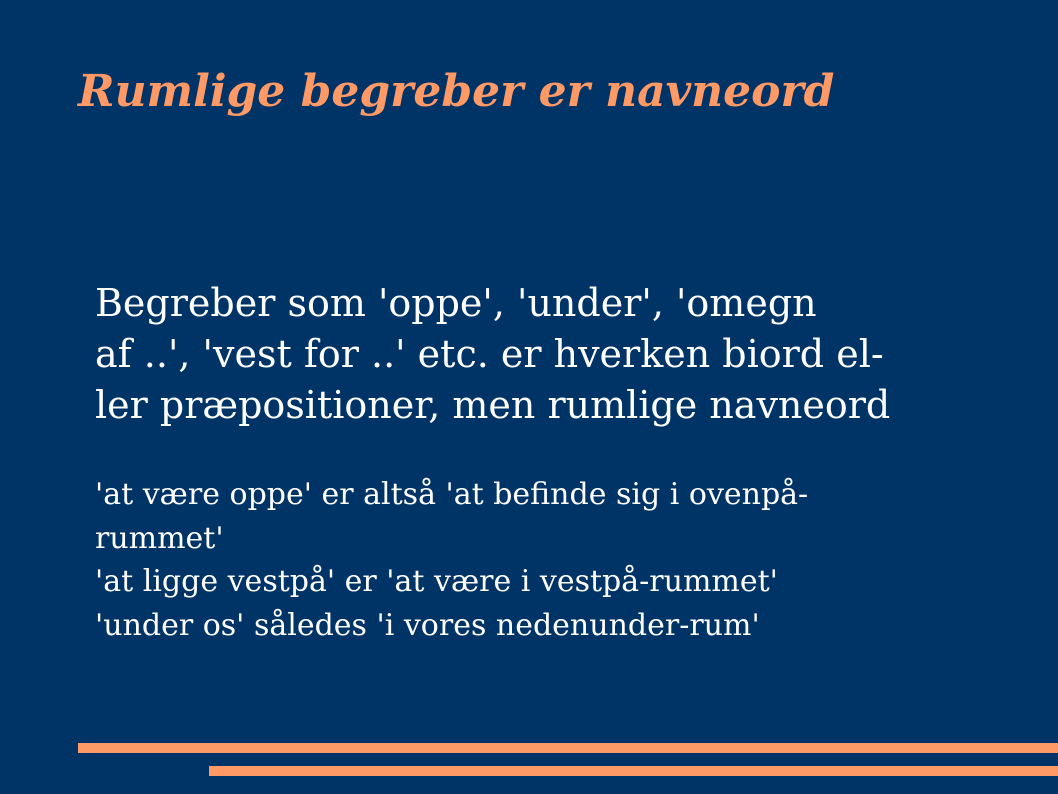 Image resolution: width=1058 pixels, height=794 pixels. I want to click on paragraph-main-line: ler præpositioner, men rumlige navneord, so click(493, 405).